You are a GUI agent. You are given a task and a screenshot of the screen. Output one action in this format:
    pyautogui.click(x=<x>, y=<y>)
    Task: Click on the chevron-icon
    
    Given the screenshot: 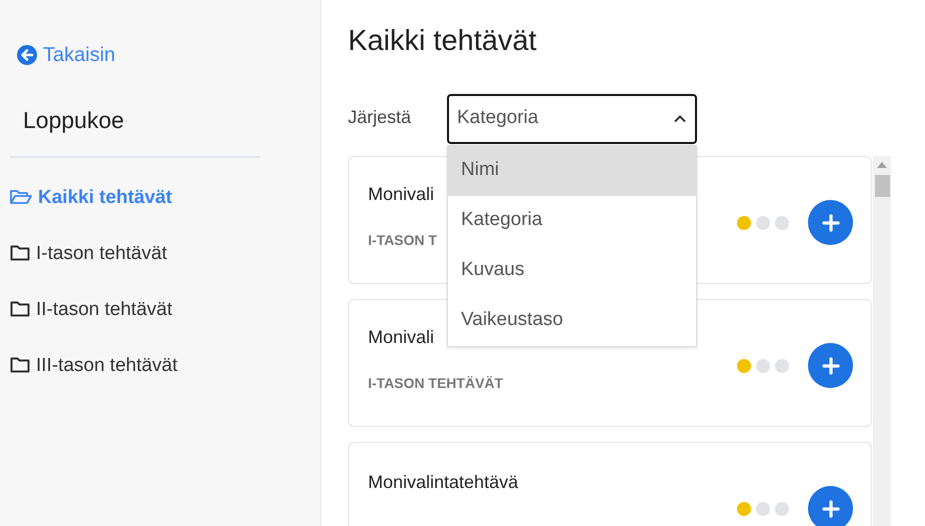 What is the action you would take?
    pyautogui.click(x=680, y=118)
    